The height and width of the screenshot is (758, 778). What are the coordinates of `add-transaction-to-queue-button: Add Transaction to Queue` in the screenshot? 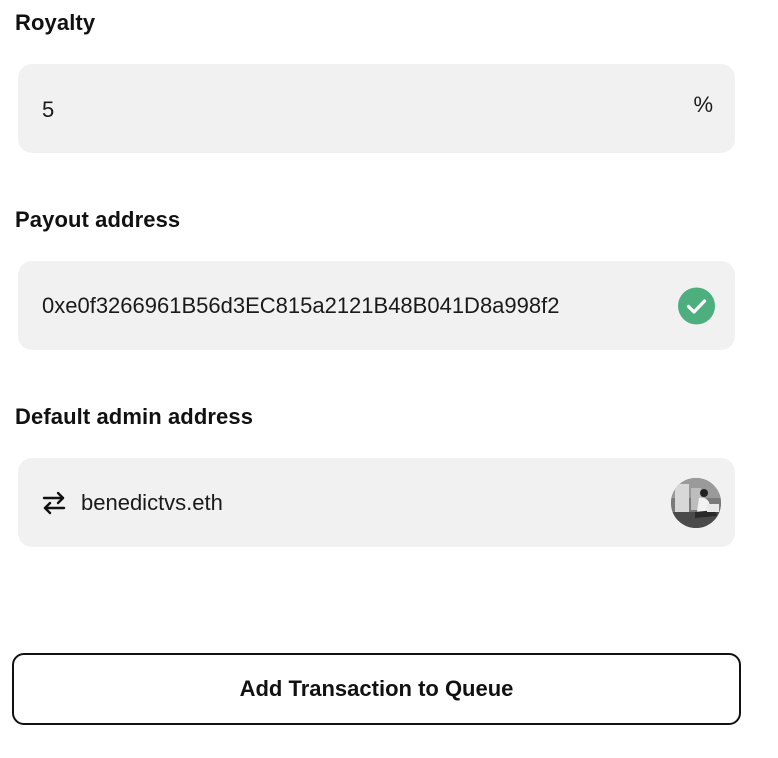 It's located at (376, 689).